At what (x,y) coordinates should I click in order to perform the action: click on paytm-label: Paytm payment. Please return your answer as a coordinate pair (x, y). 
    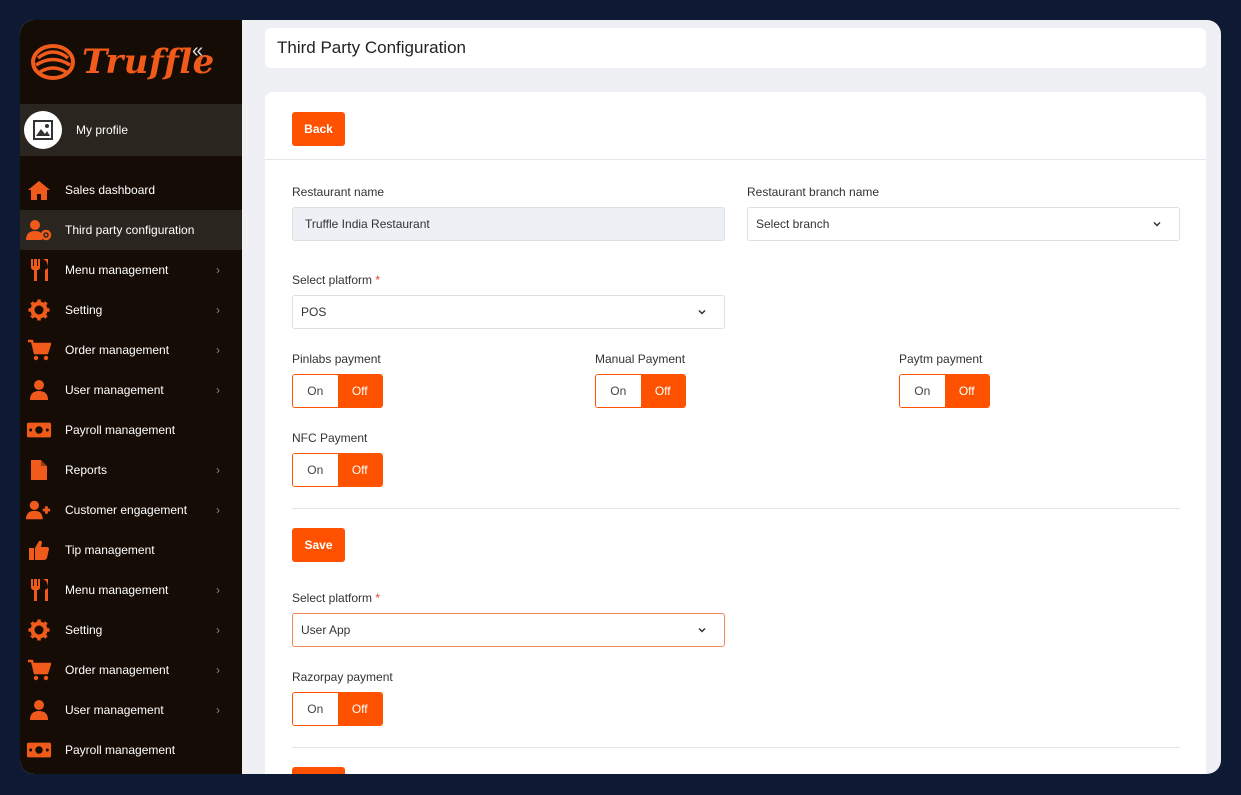
    Looking at the image, I should click on (941, 359).